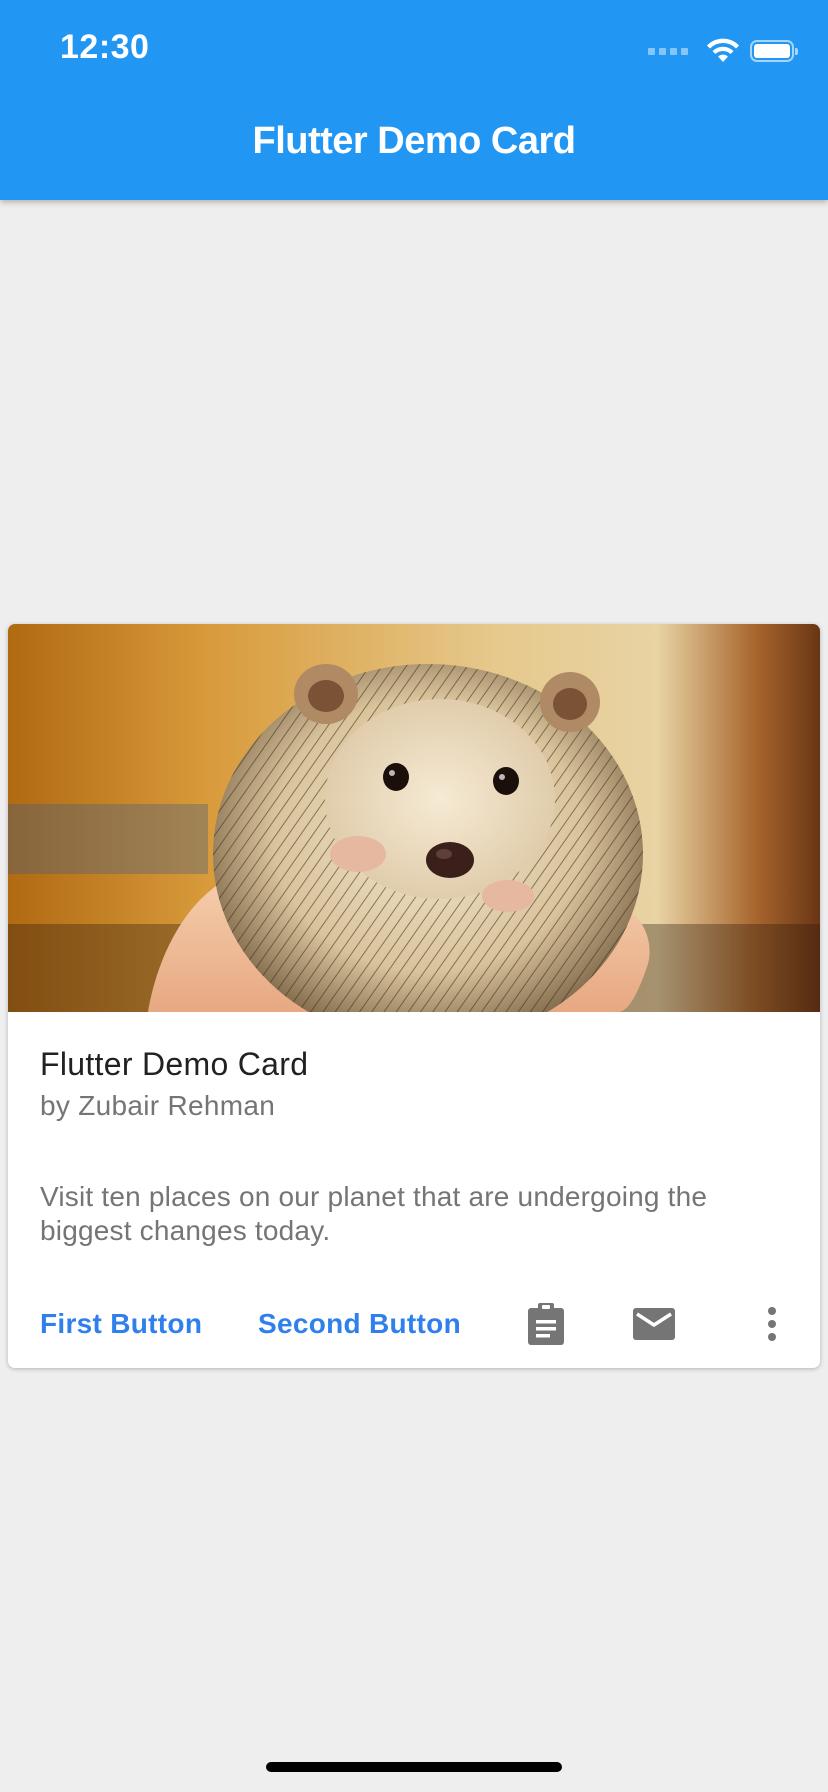  I want to click on first-button: First Button, so click(121, 1324).